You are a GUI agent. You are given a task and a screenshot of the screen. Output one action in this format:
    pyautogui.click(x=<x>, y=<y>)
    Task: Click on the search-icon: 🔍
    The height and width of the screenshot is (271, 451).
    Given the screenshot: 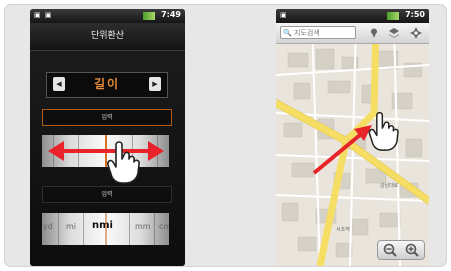 What is the action you would take?
    pyautogui.click(x=287, y=33)
    